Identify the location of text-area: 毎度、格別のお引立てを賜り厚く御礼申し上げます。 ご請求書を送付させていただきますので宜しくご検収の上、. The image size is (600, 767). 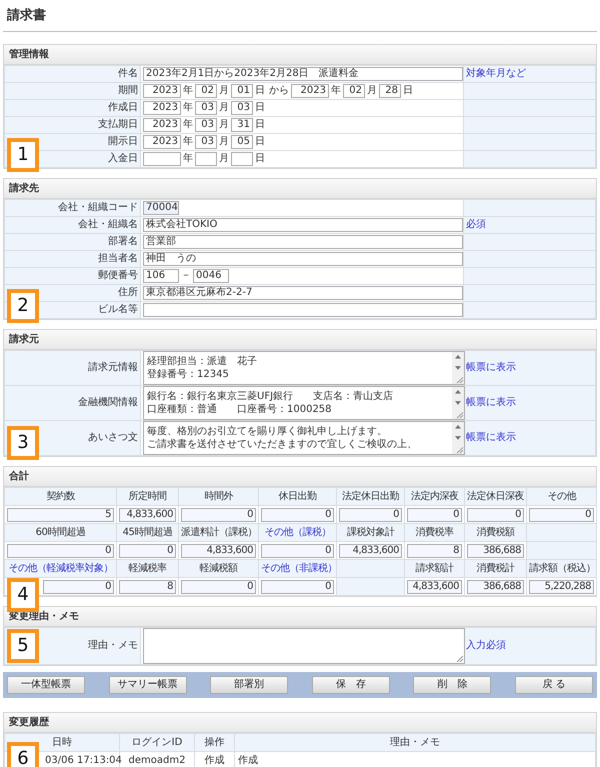
(304, 437).